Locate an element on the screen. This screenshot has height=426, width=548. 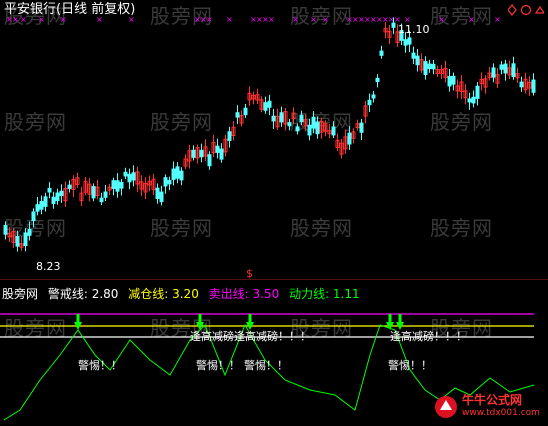
site-logo: 牛牛公式网 www.tdx001.com is located at coordinates (489, 407).